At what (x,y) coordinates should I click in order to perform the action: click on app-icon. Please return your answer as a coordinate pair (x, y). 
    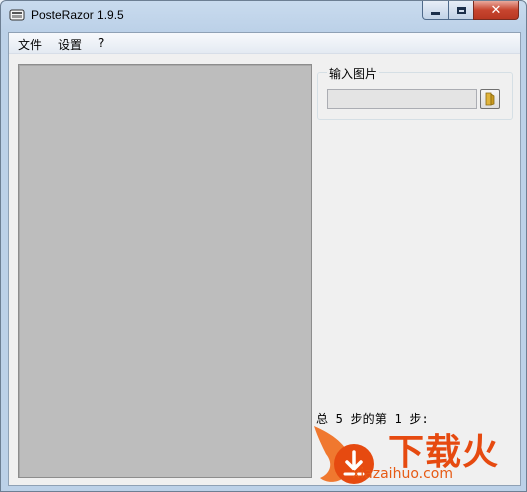
    Looking at the image, I should click on (17, 15).